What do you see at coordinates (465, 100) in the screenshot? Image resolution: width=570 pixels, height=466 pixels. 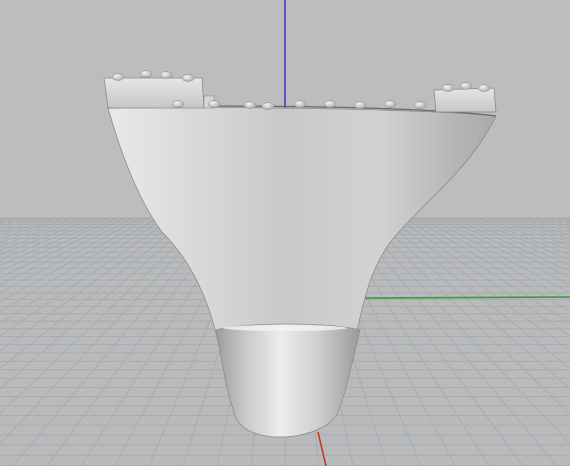 I see `right-mount-block` at bounding box center [465, 100].